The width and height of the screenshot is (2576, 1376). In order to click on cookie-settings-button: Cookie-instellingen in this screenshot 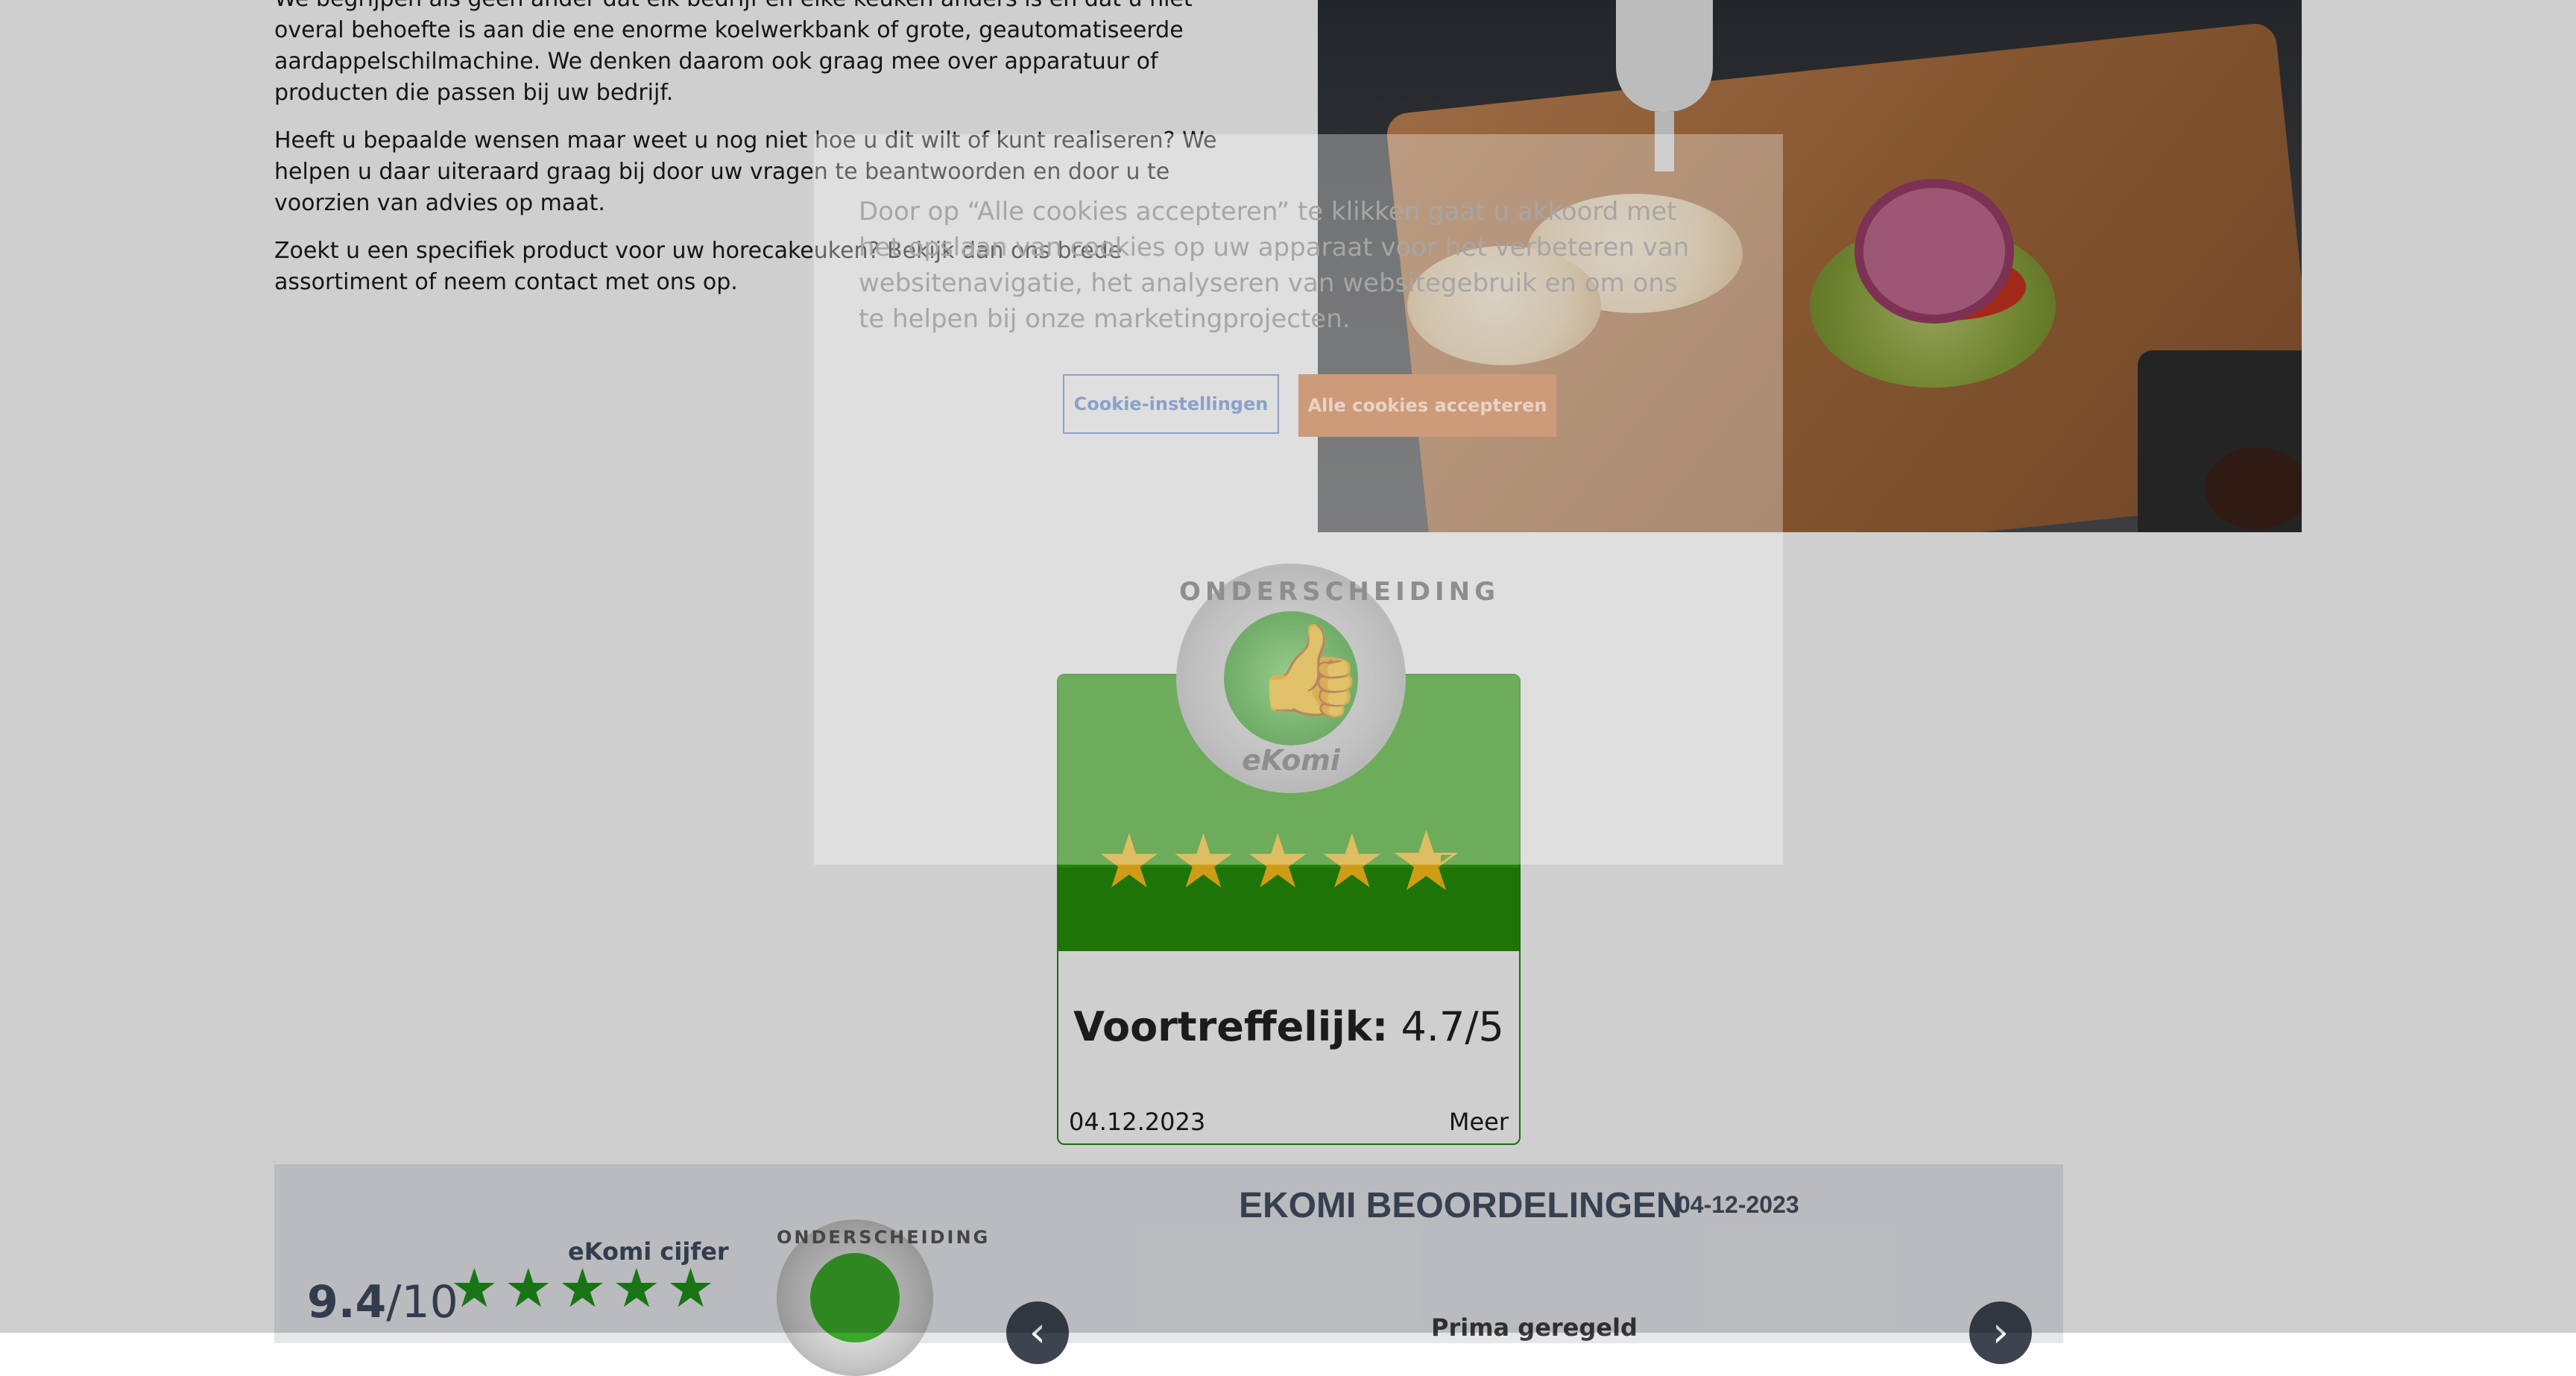, I will do `click(1171, 404)`.